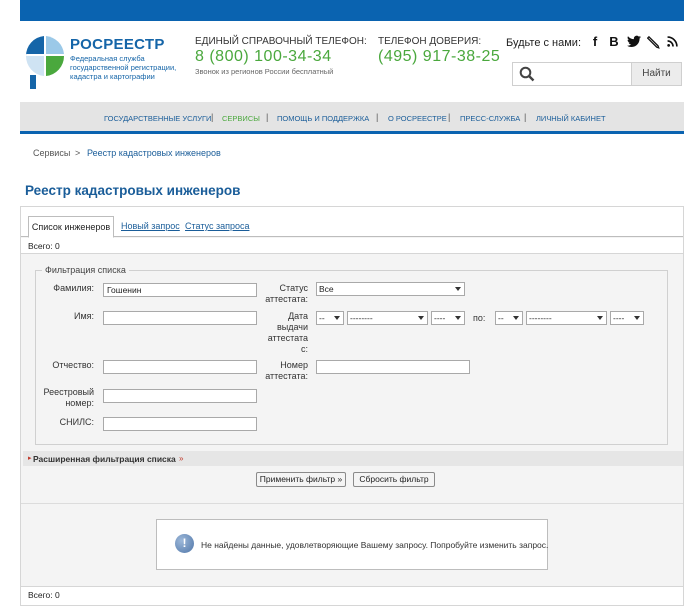  What do you see at coordinates (627, 318) in the screenshot?
I see `date-to-year-select: ----` at bounding box center [627, 318].